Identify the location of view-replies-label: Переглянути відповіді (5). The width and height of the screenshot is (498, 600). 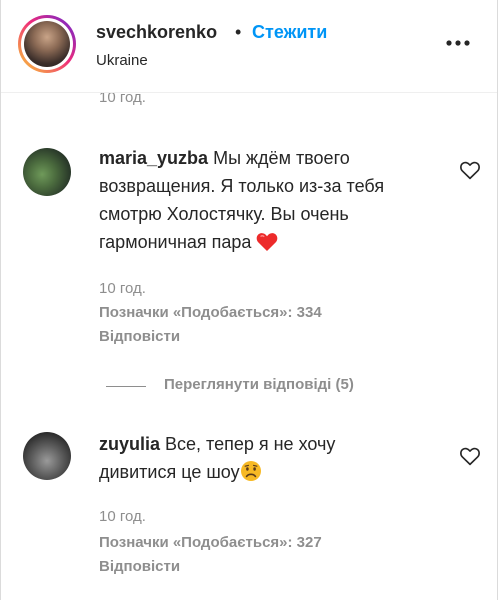
(259, 384).